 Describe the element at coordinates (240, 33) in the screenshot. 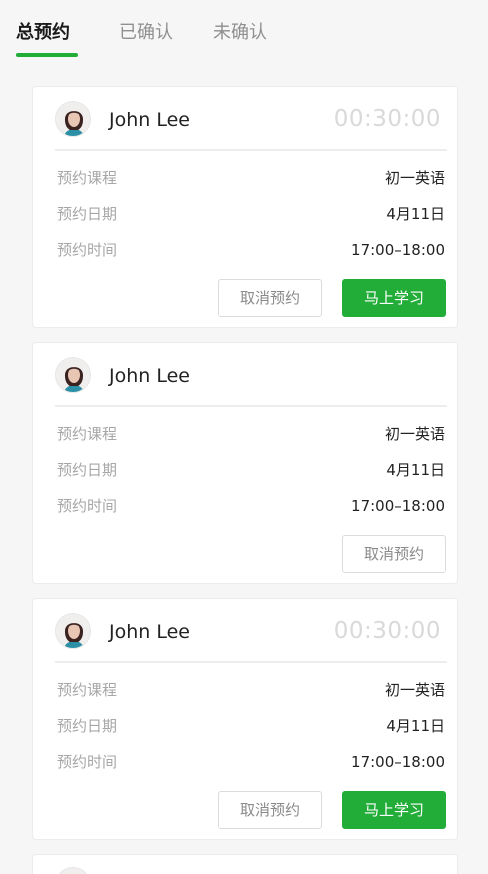

I see `tab-unconfirmed: 未确认` at that location.